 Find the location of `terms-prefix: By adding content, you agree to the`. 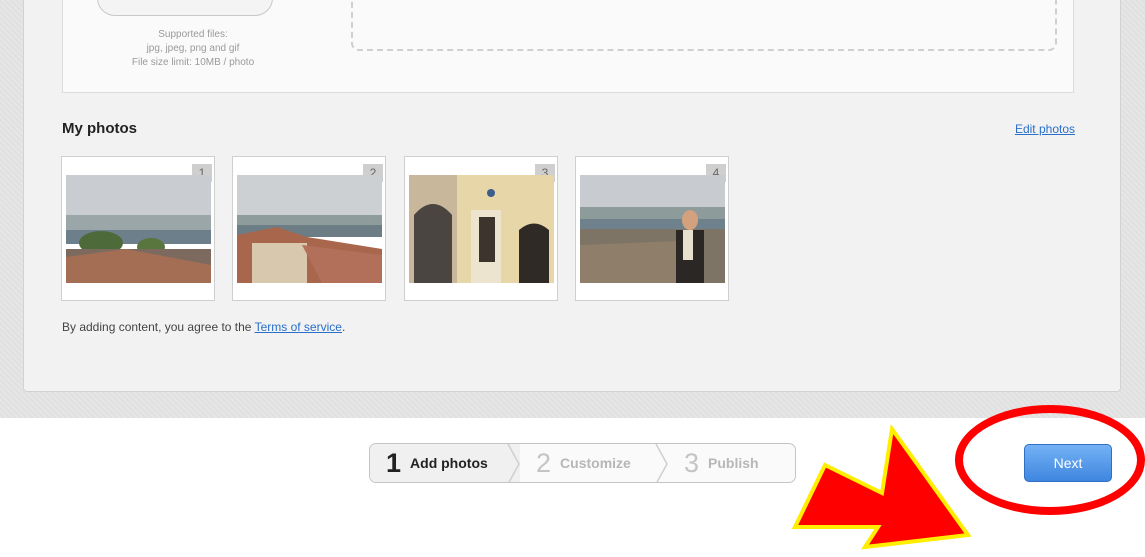

terms-prefix: By adding content, you agree to the is located at coordinates (158, 327).